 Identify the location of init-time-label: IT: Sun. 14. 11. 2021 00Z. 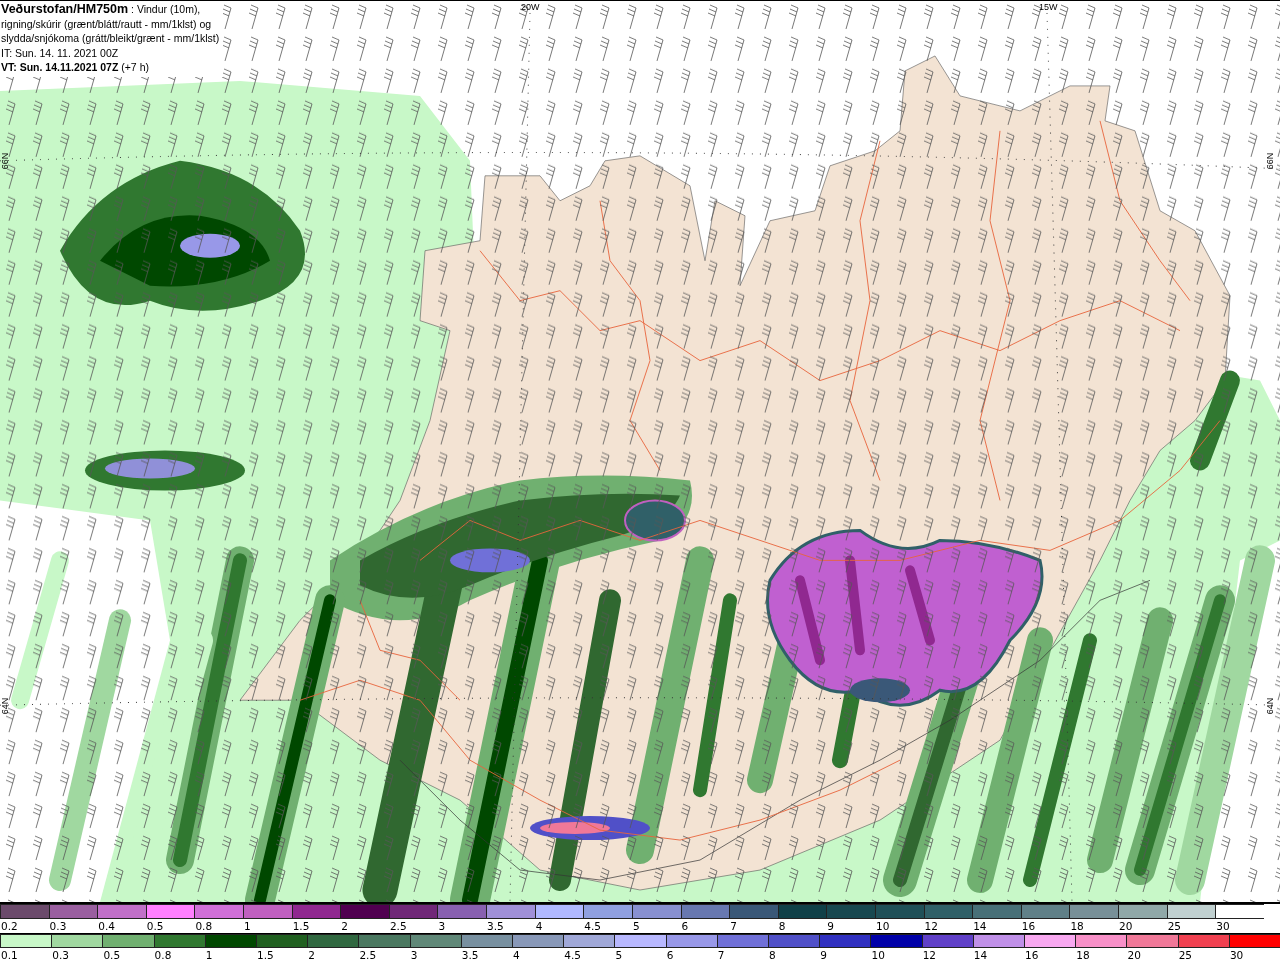
(60, 52).